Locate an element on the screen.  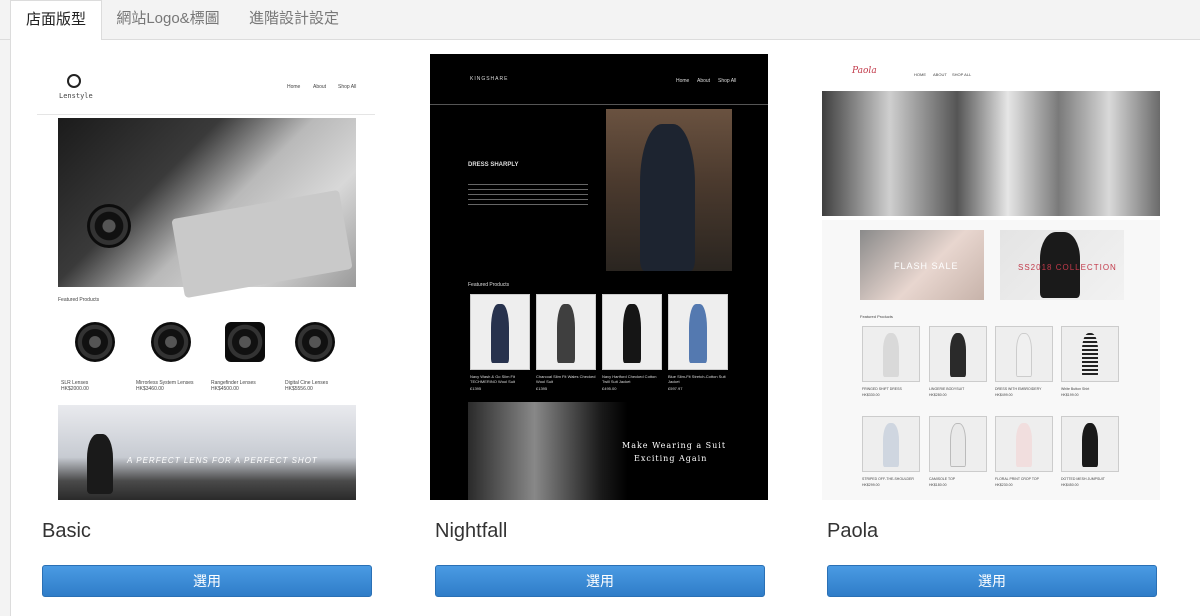
product-price: HK$199.00 is located at coordinates (1070, 395).